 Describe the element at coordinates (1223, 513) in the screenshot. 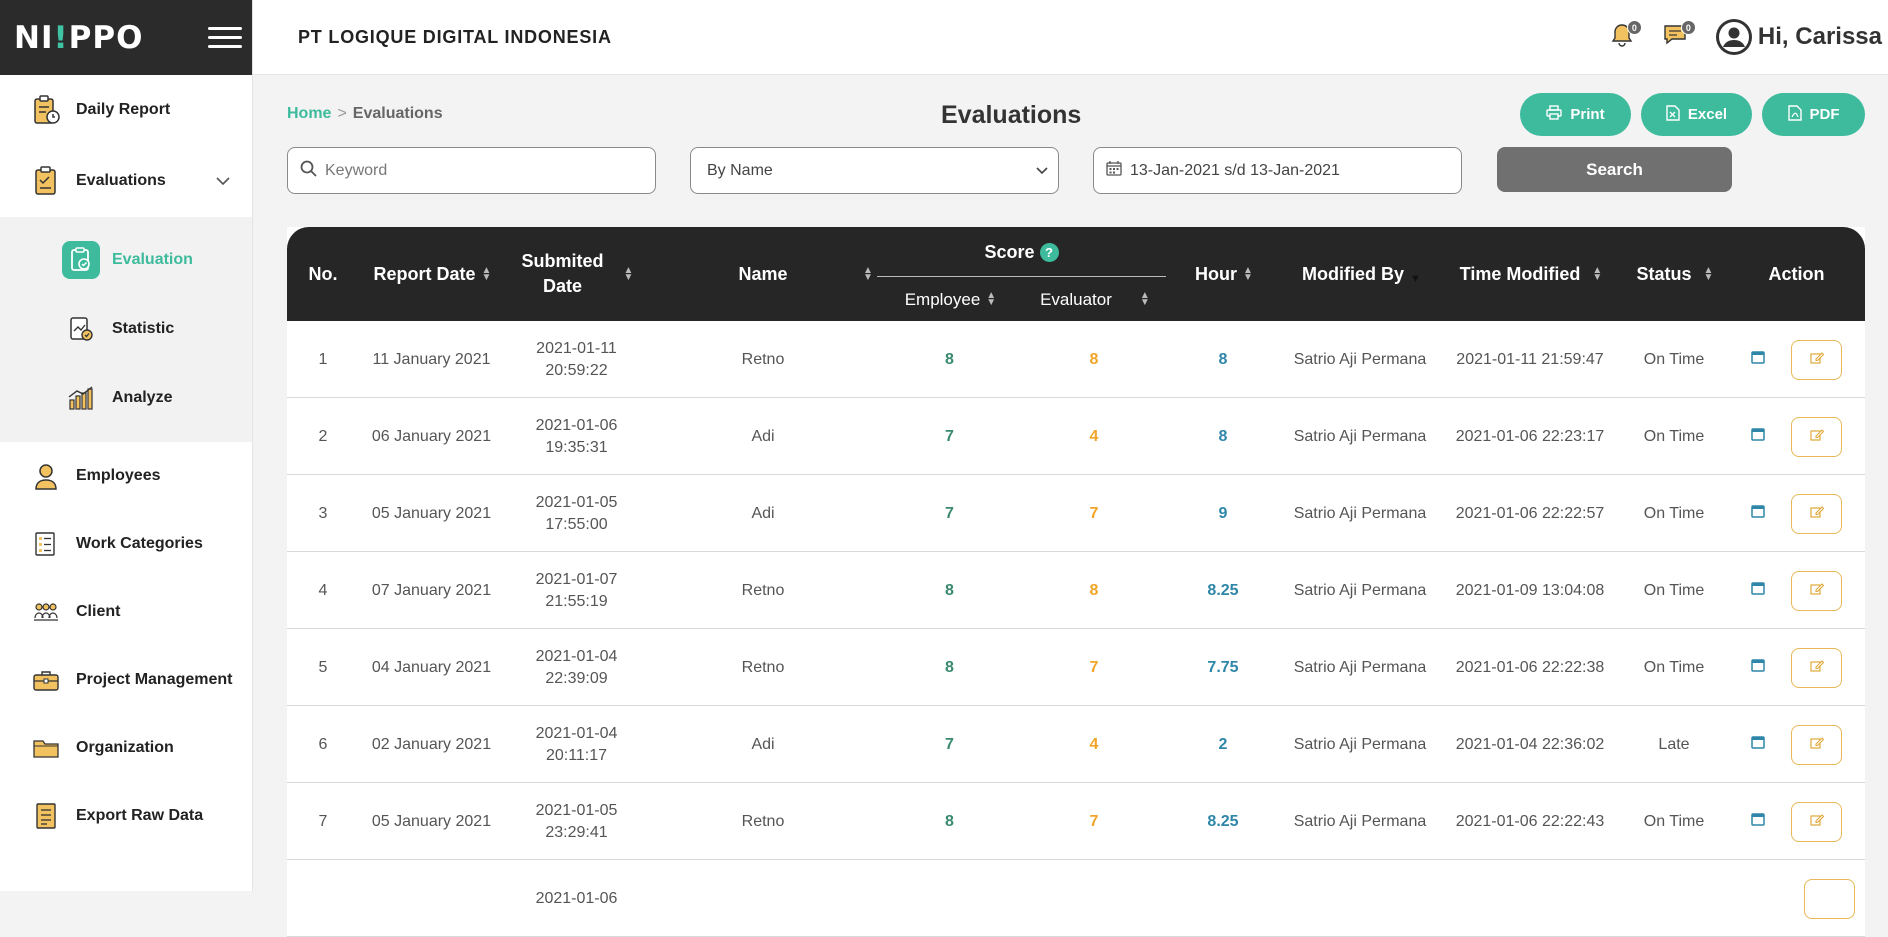

I see `cell-hour: 9` at that location.